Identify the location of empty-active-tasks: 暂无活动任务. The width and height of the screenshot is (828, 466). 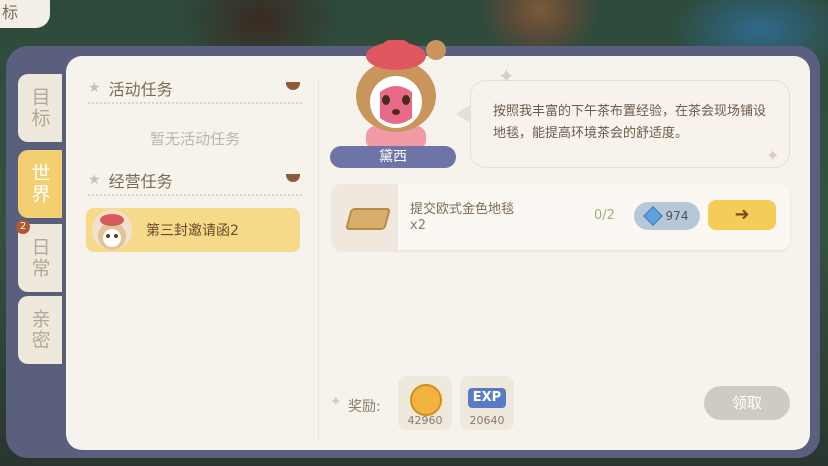
(194, 139).